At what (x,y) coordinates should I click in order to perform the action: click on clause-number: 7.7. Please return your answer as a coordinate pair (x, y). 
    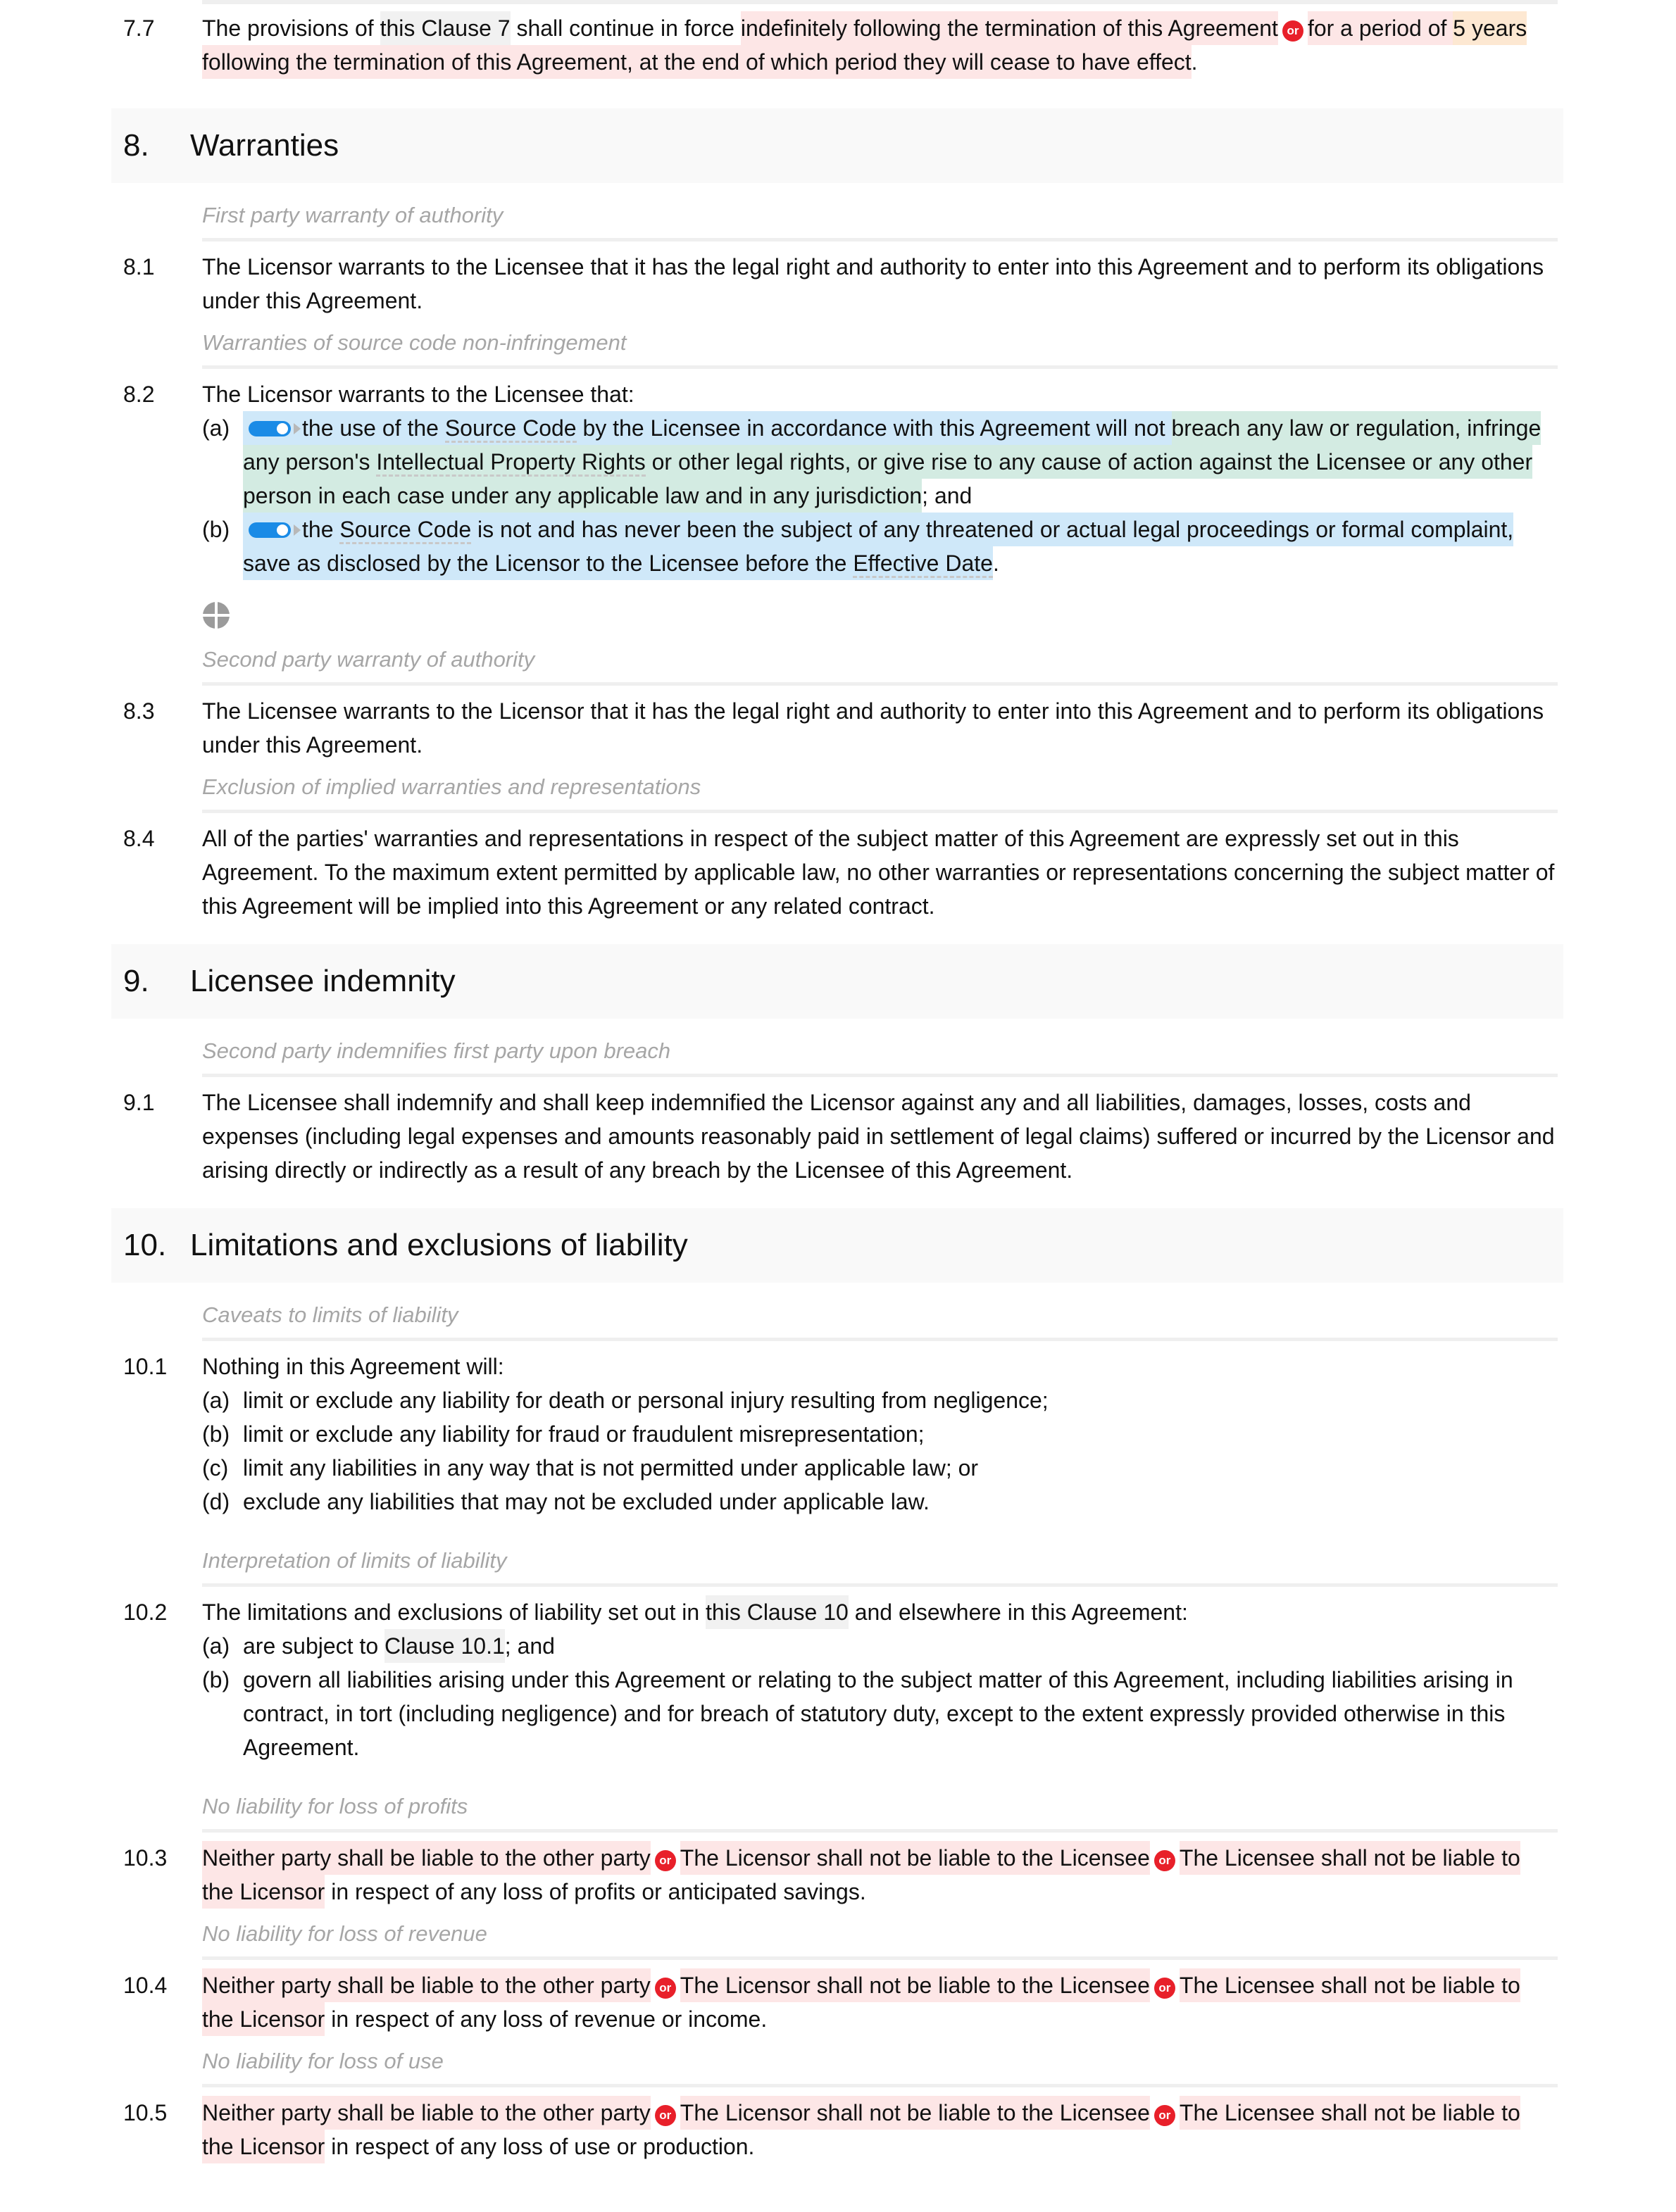
    Looking at the image, I should click on (139, 28).